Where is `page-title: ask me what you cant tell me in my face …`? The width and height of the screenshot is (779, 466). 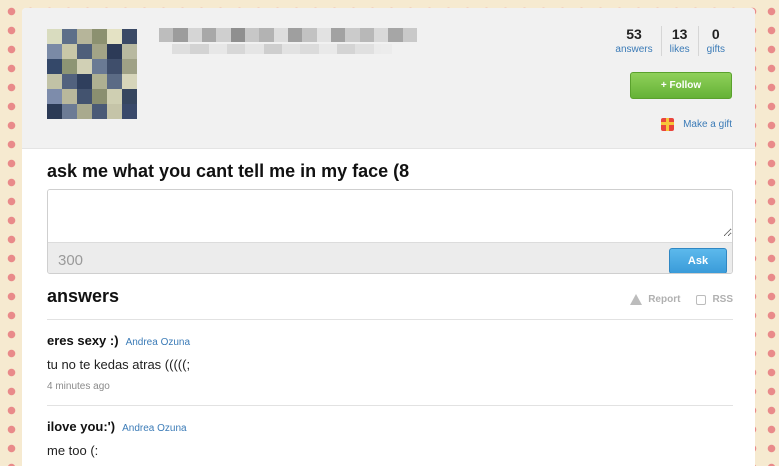
page-title: ask me what you cant tell me in my face … is located at coordinates (228, 171).